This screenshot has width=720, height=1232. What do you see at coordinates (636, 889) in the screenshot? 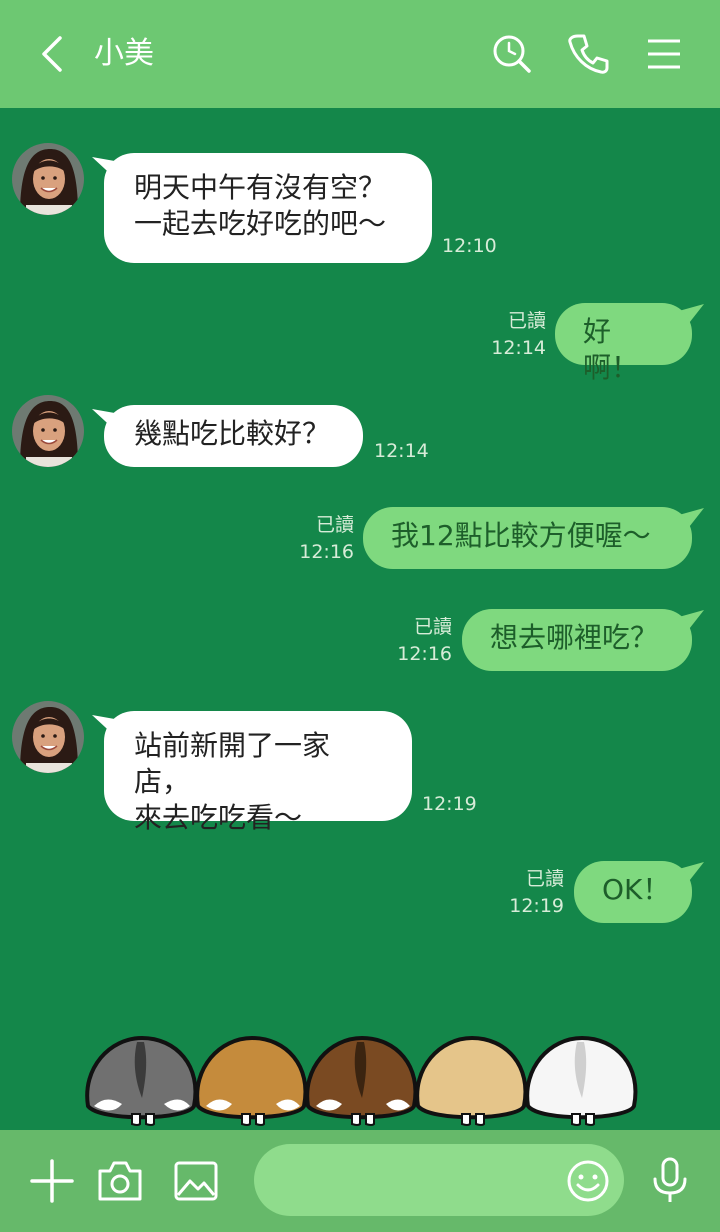
I see `message-text-line: OK！` at bounding box center [636, 889].